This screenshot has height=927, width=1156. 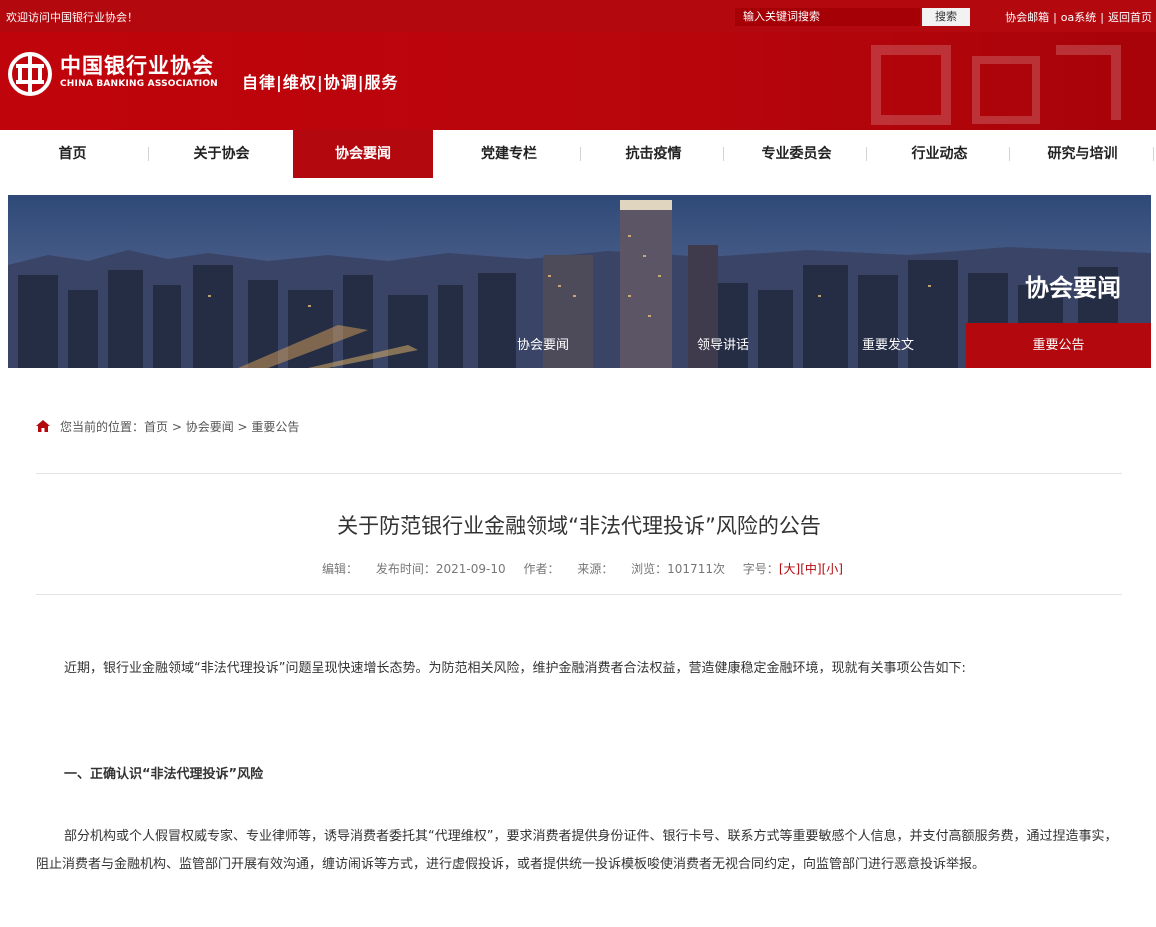 I want to click on subnav-speeches: 领导讲话, so click(x=723, y=345).